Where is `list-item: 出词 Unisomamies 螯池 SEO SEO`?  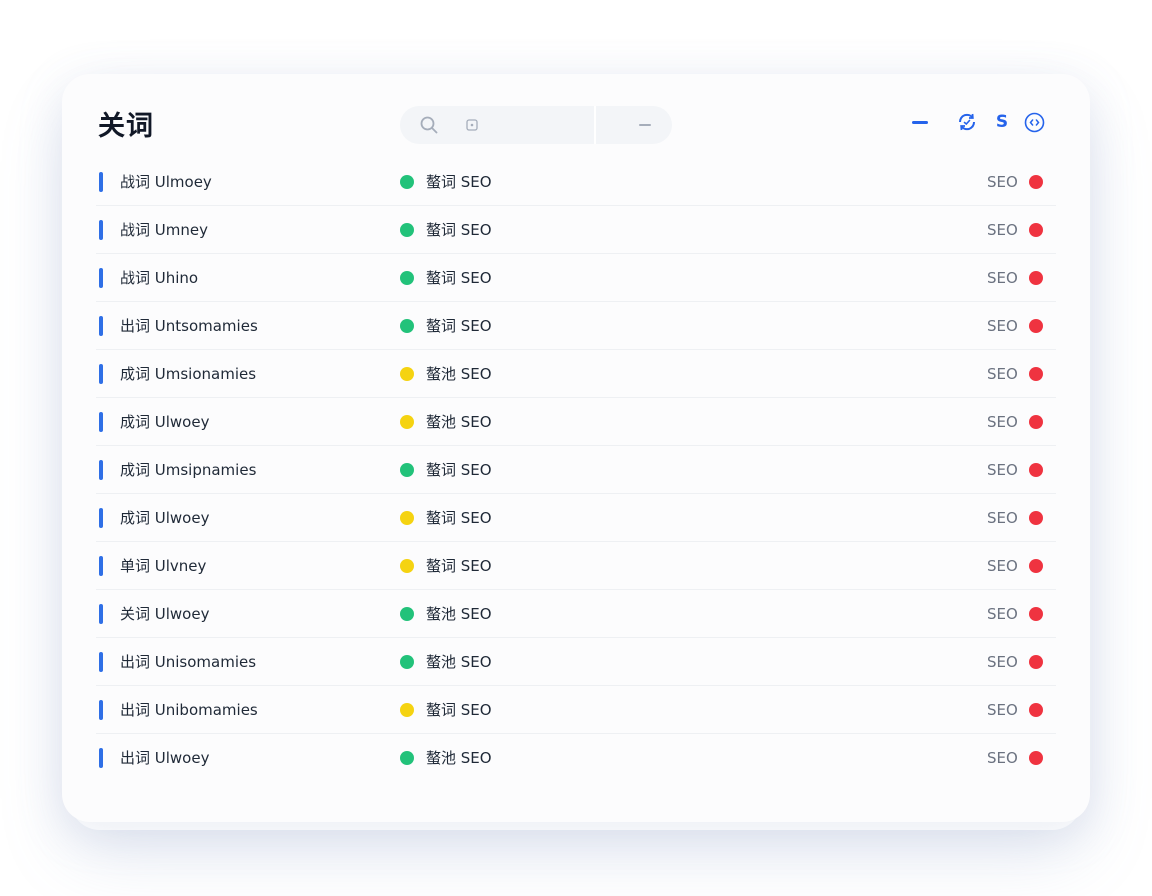 list-item: 出词 Unisomamies 螯池 SEO SEO is located at coordinates (576, 662).